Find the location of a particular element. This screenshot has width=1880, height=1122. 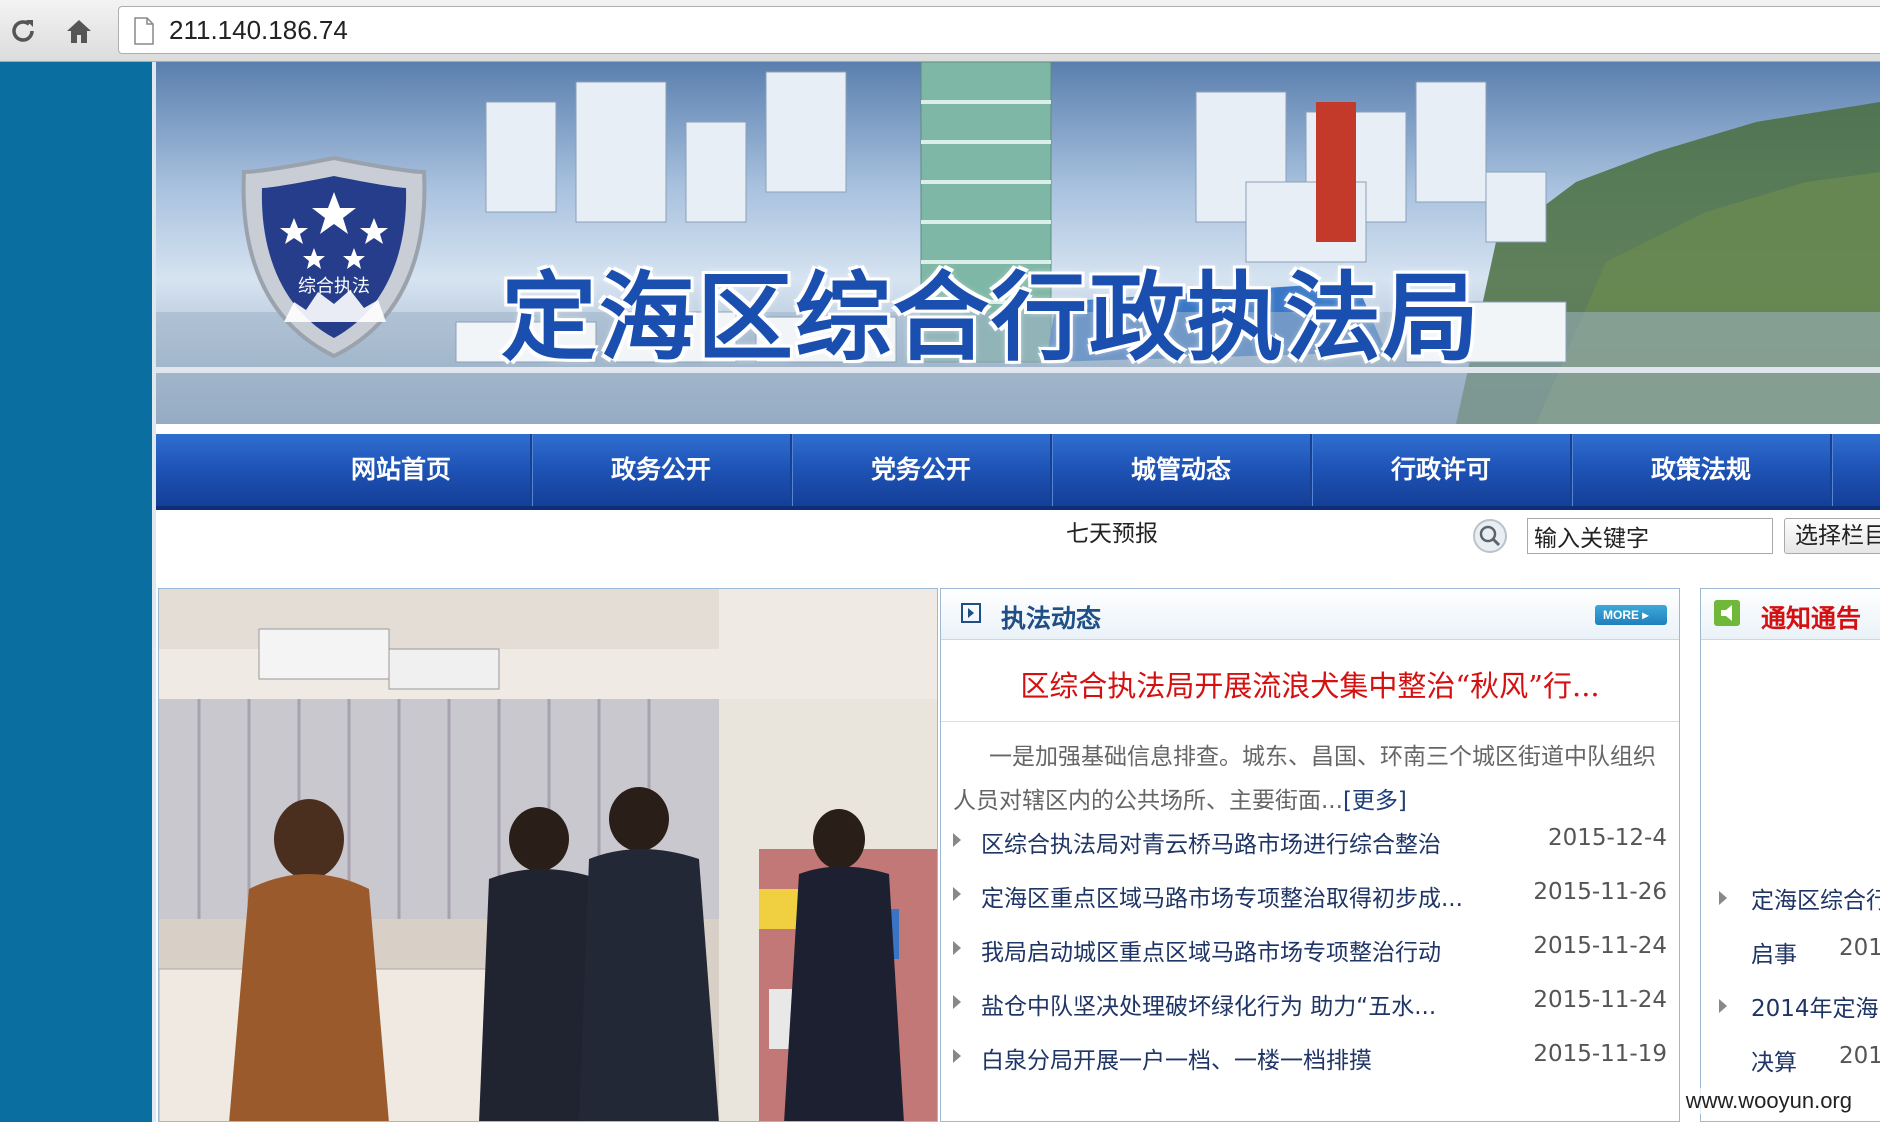

megaphone-icon is located at coordinates (1727, 613).